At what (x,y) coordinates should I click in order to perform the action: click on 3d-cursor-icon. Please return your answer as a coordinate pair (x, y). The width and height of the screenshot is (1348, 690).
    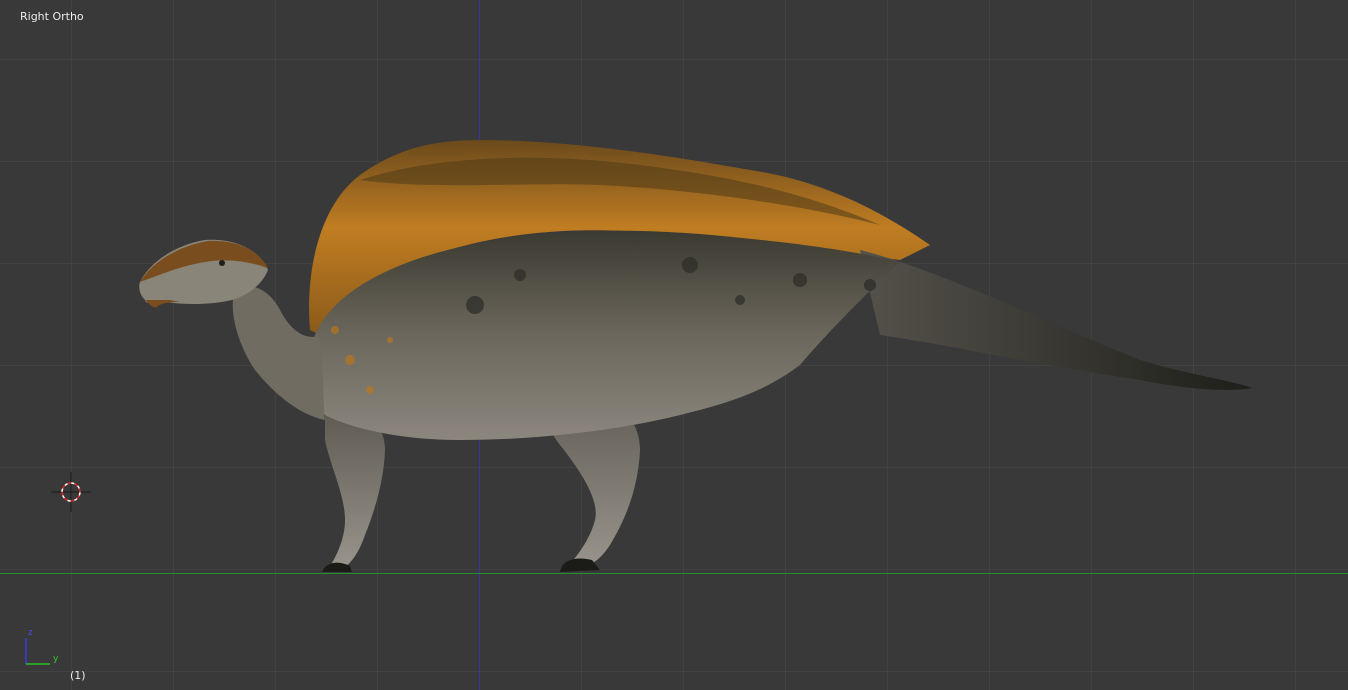
    Looking at the image, I should click on (71, 492).